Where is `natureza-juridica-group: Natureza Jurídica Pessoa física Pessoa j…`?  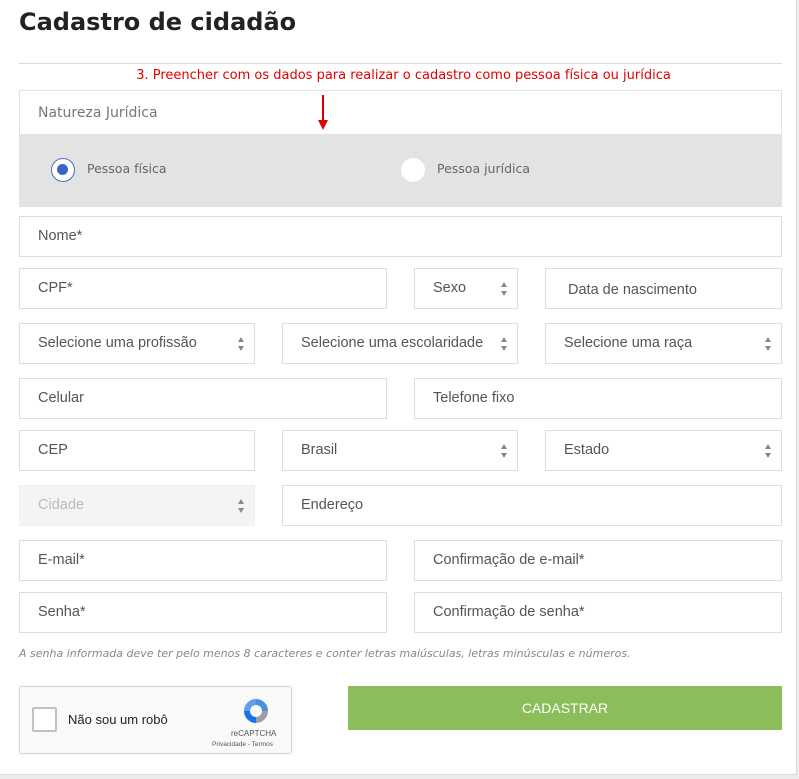 natureza-juridica-group: Natureza Jurídica Pessoa física Pessoa j… is located at coordinates (400, 148).